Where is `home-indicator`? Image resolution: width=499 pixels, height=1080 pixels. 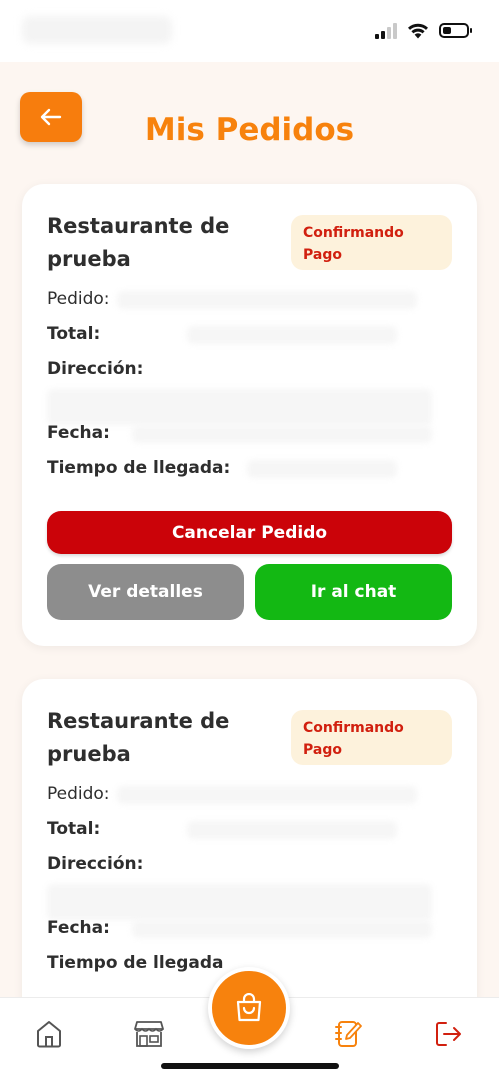 home-indicator is located at coordinates (250, 1066).